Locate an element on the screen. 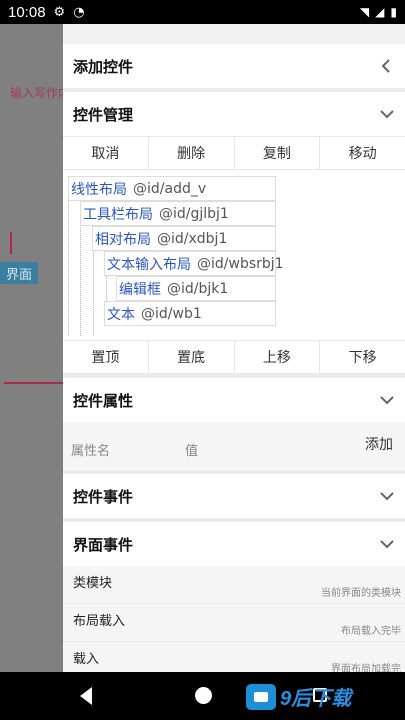 This screenshot has height=720, width=405. nav-bar: 9后下载 is located at coordinates (202, 696).